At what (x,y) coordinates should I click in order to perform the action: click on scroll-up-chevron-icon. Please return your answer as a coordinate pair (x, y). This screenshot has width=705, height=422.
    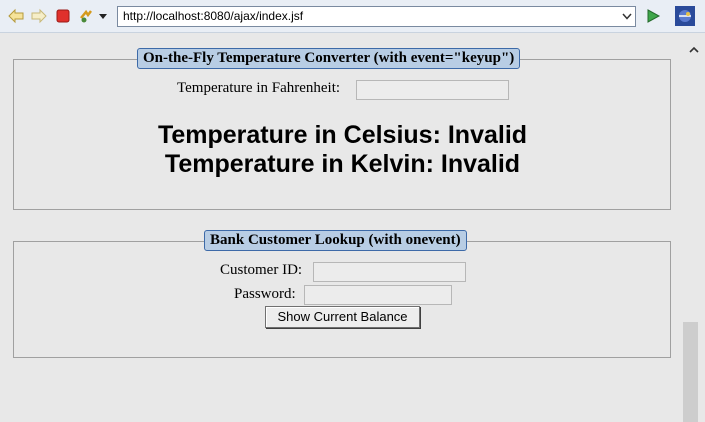
    Looking at the image, I should click on (694, 50).